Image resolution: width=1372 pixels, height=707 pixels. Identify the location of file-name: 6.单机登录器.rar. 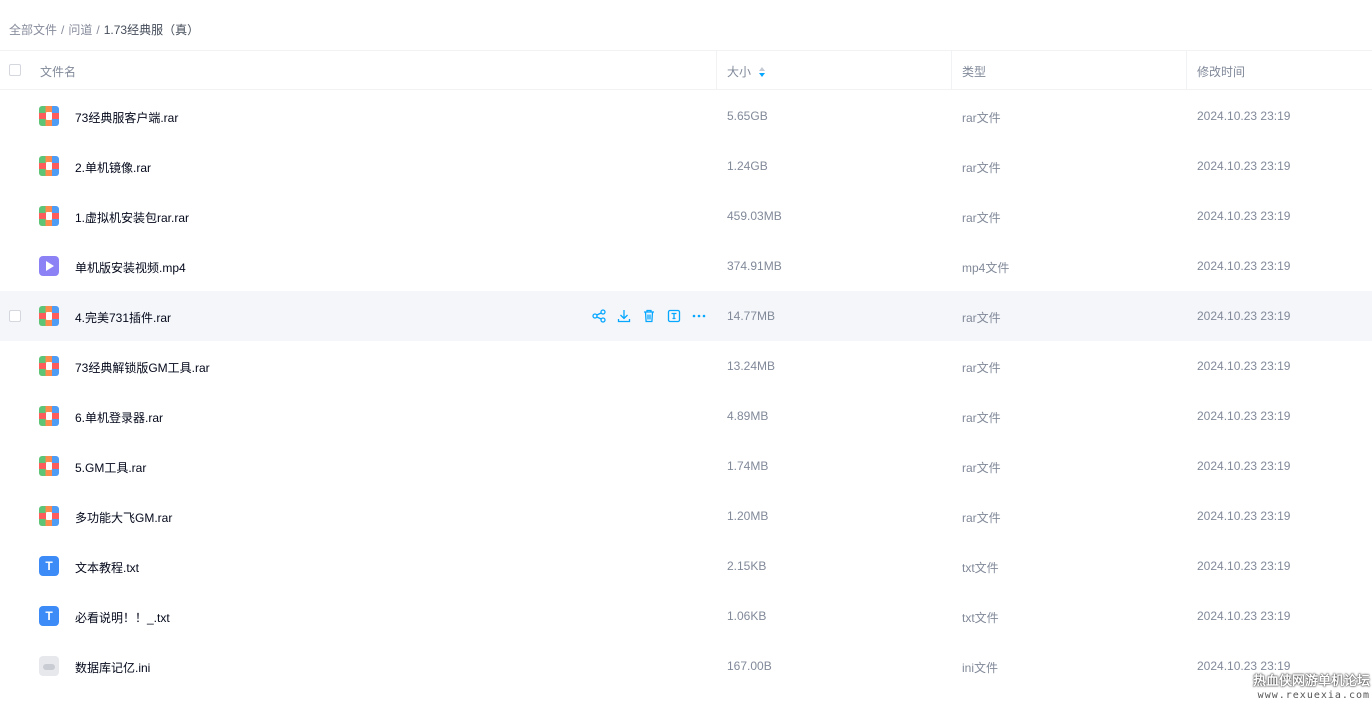
(119, 417).